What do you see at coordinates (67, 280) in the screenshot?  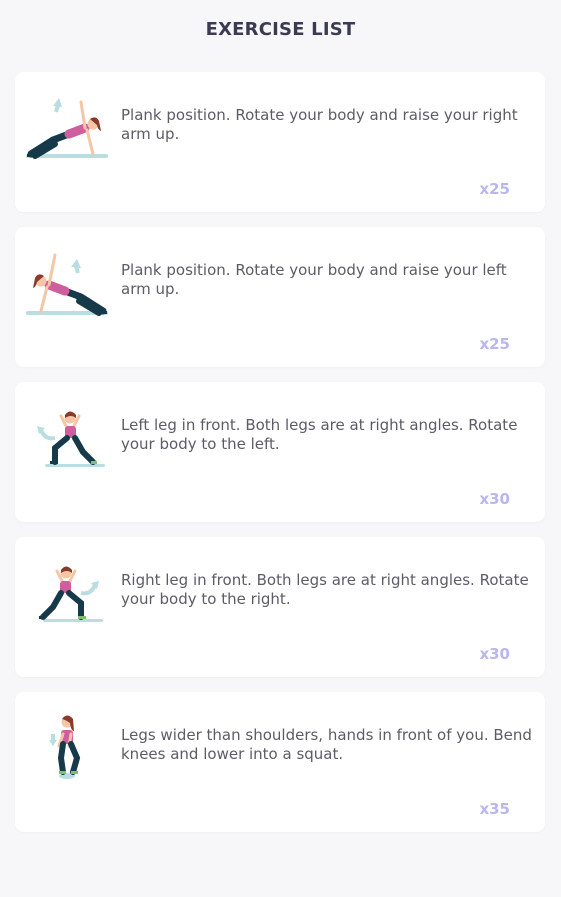 I see `side-plank-left-arm-illustration` at bounding box center [67, 280].